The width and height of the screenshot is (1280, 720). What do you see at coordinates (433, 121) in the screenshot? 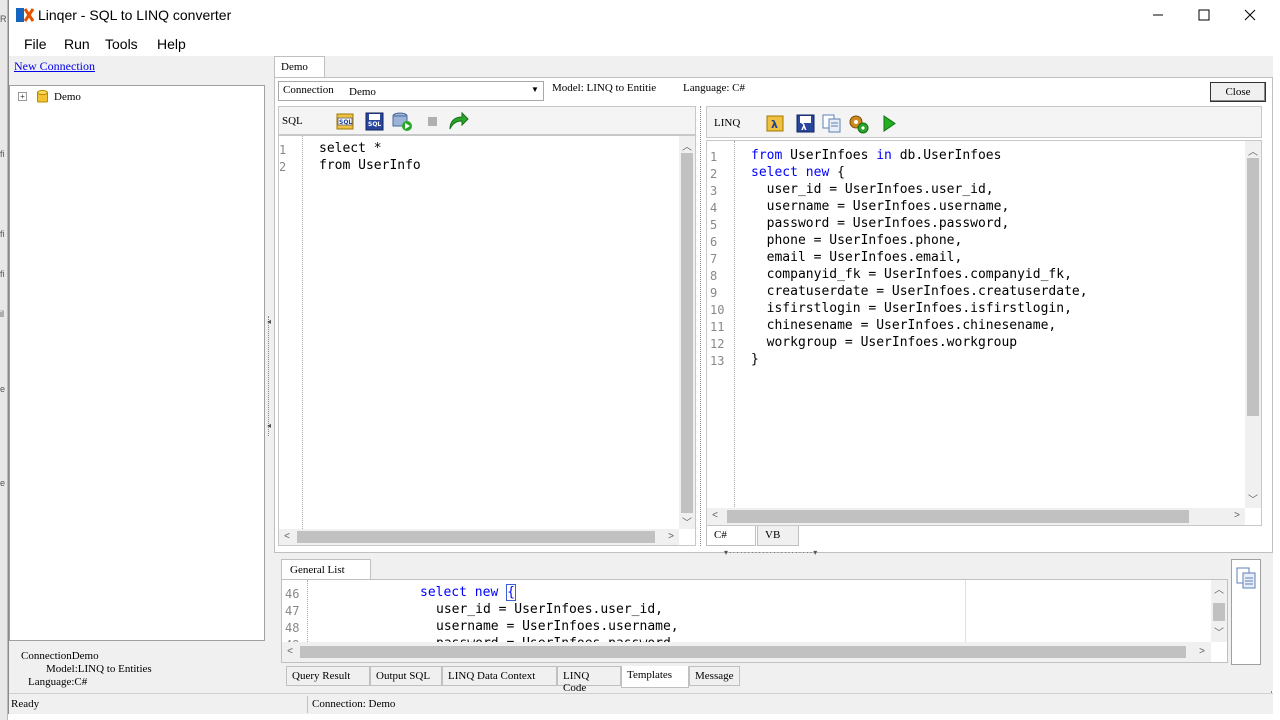
I see `stop-icon` at bounding box center [433, 121].